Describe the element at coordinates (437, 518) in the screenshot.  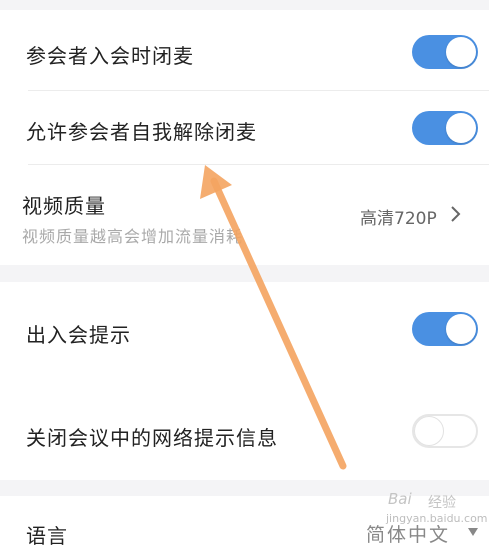
I see `watermark-url: jingyan.baidu.com` at that location.